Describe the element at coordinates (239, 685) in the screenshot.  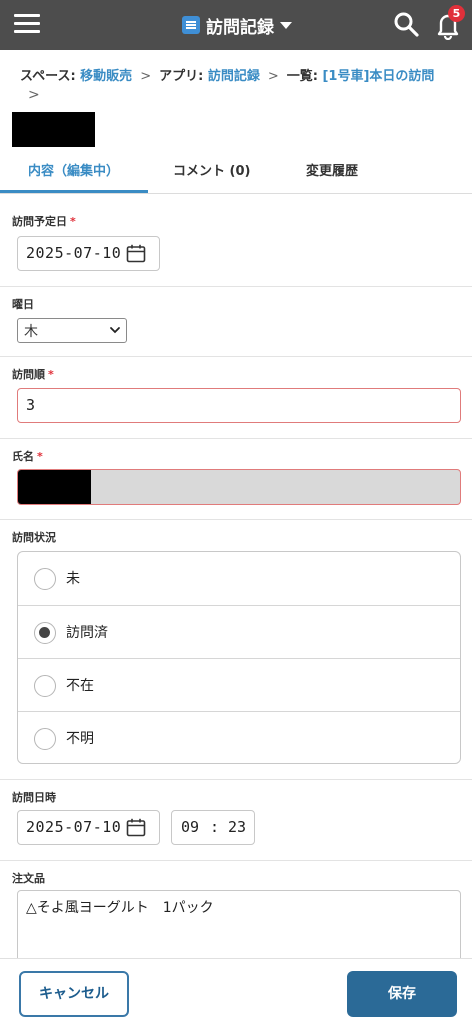
I see `radio-option-不在: 不在` at that location.